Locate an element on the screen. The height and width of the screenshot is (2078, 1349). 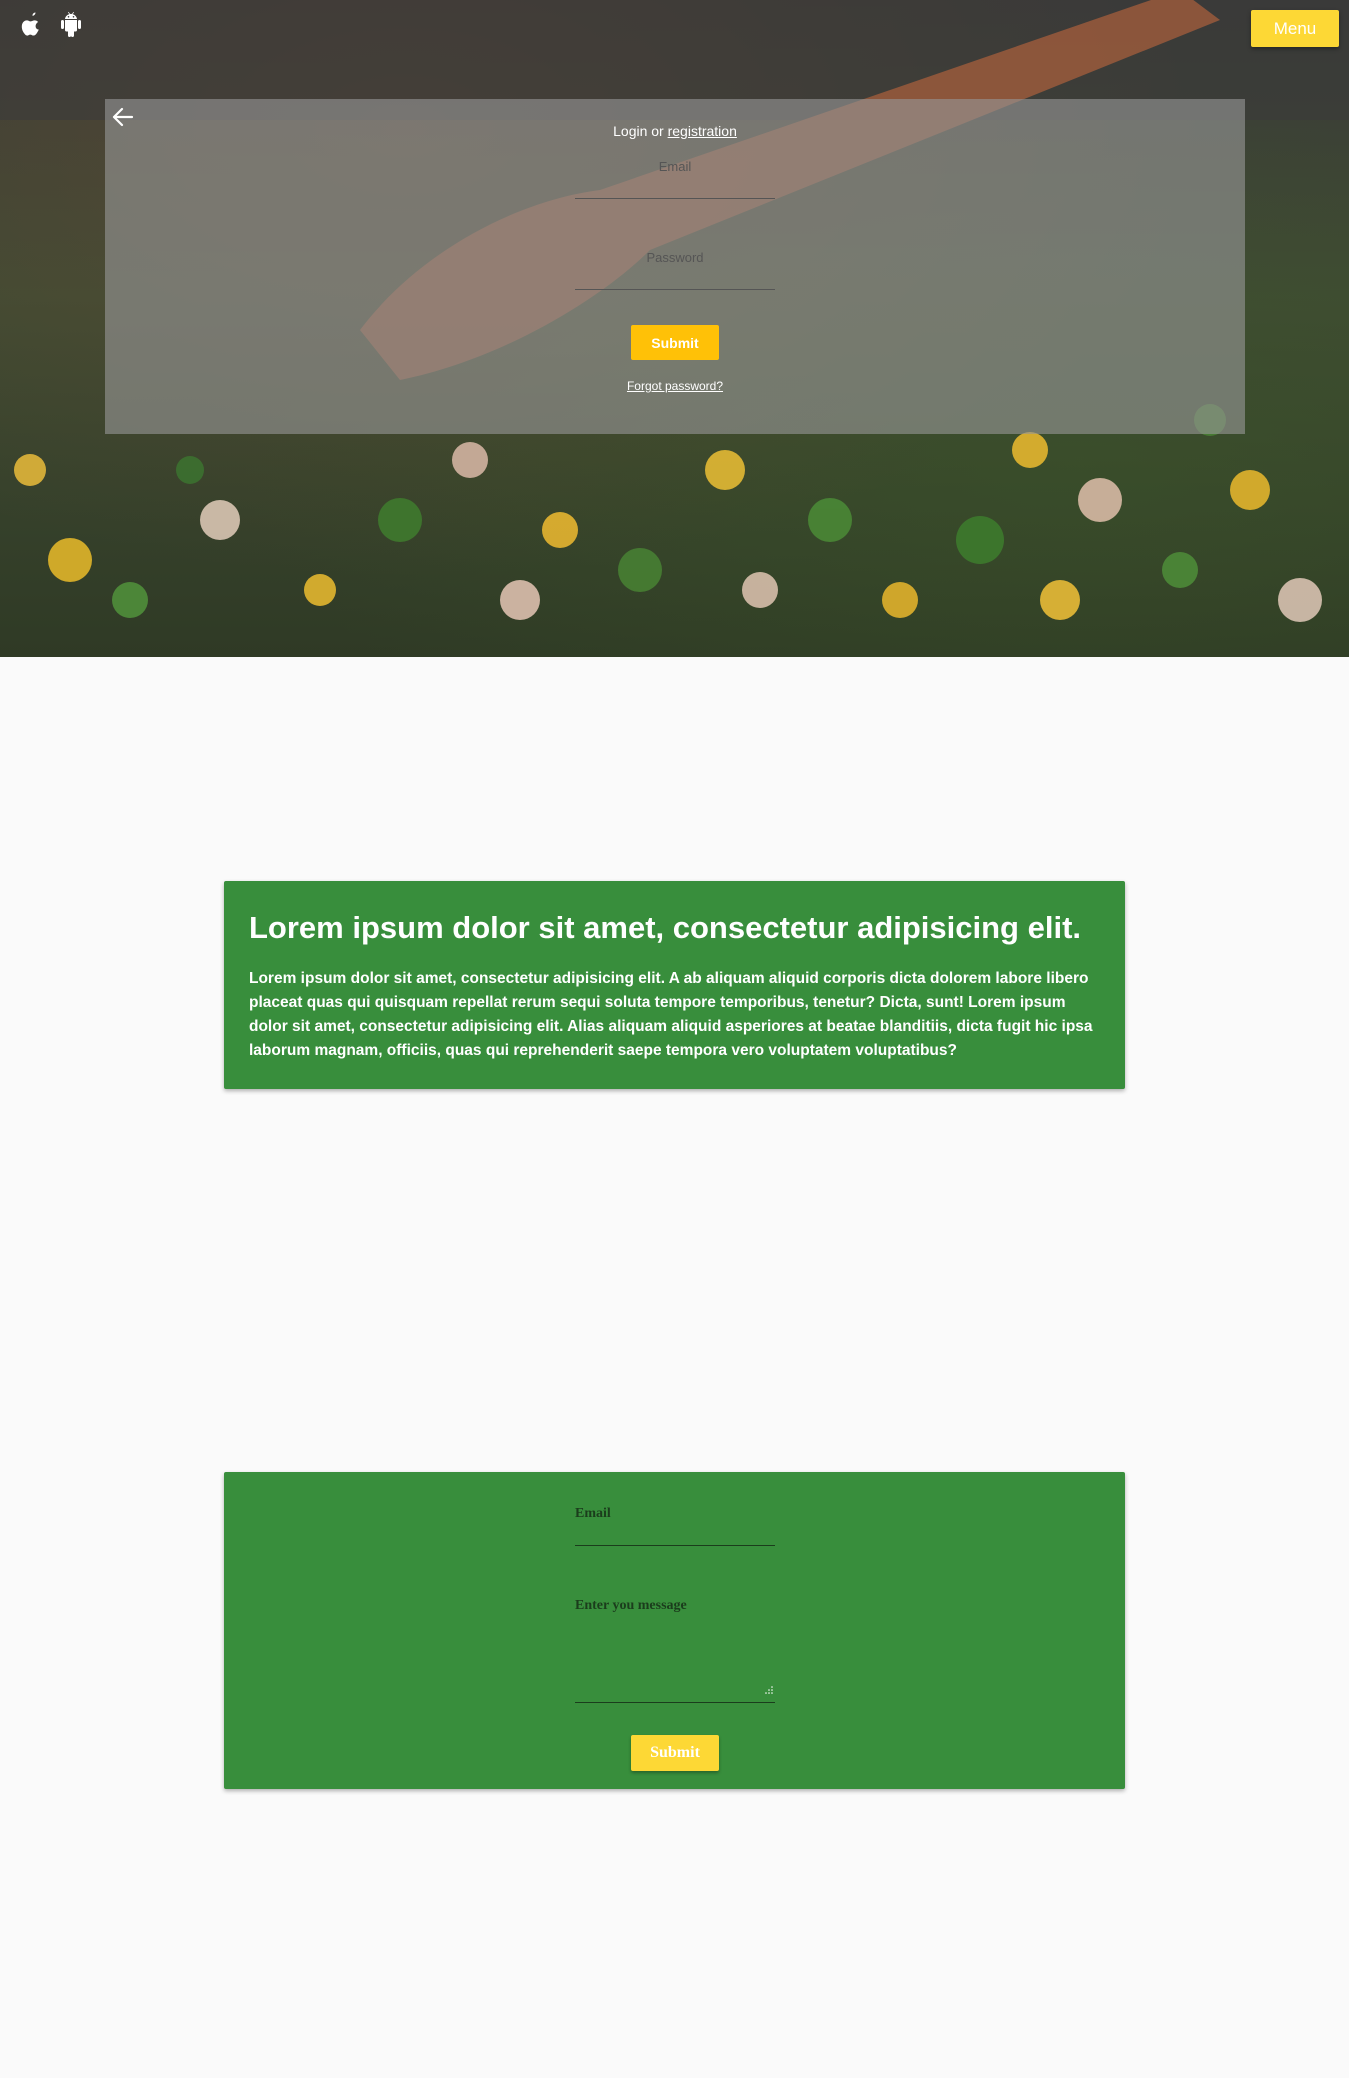
login-password-field: Password is located at coordinates (675, 268).